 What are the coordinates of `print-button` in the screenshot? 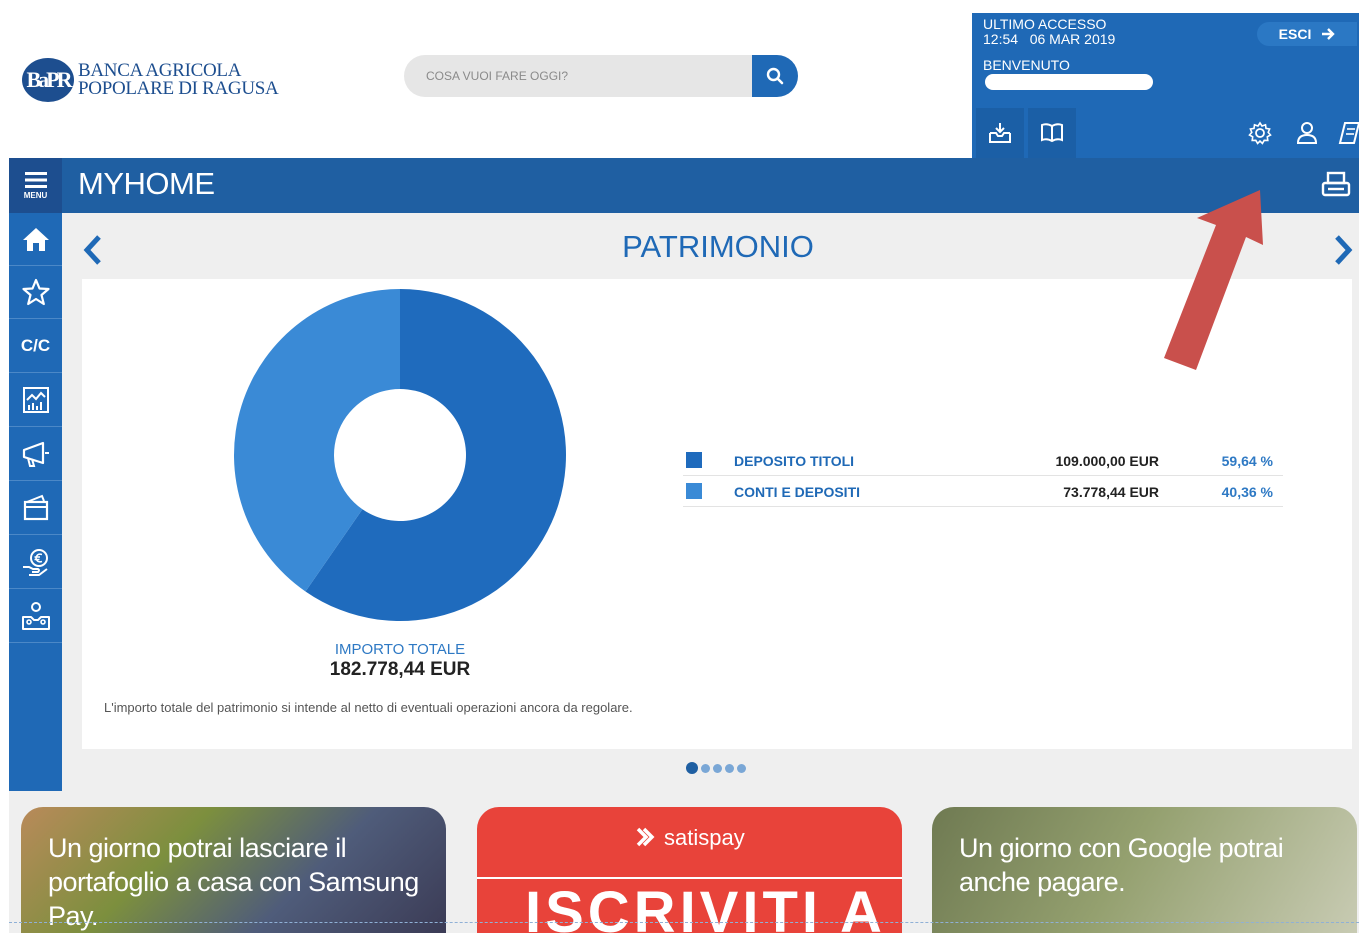 It's located at (1336, 185).